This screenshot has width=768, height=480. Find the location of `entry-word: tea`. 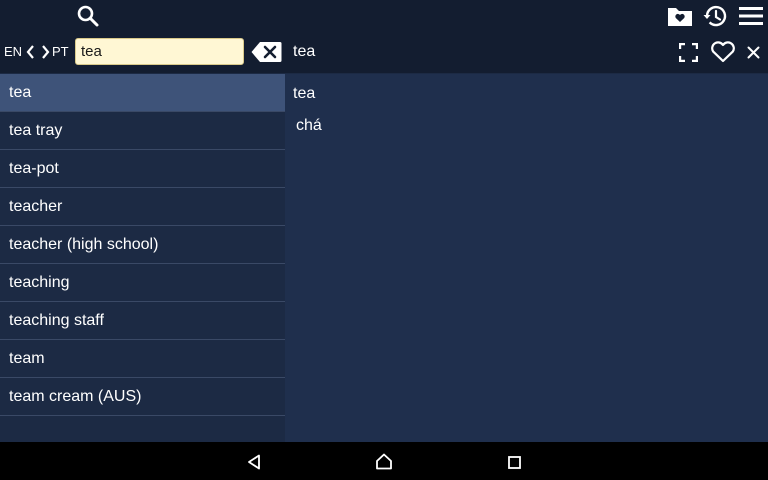

entry-word: tea is located at coordinates (304, 93).